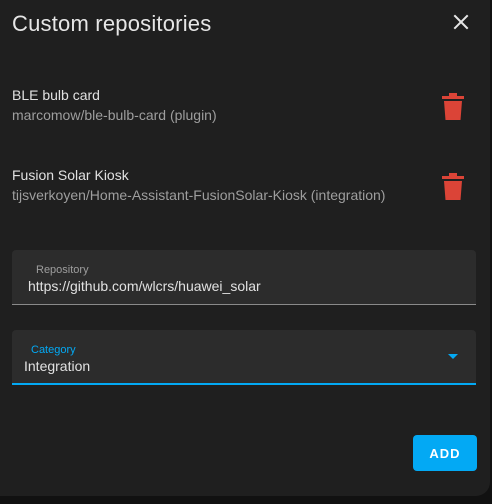  I want to click on chevron-down-icon, so click(453, 356).